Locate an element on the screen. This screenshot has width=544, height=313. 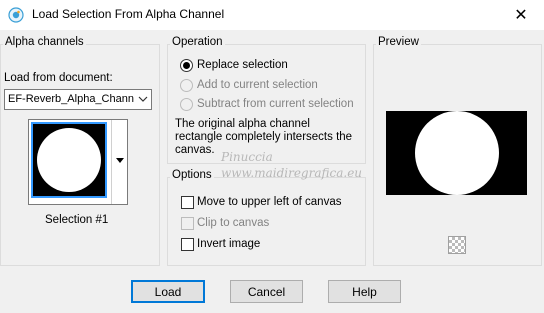
move-to-upper-left-label: Move to upper left of canvas is located at coordinates (269, 202).